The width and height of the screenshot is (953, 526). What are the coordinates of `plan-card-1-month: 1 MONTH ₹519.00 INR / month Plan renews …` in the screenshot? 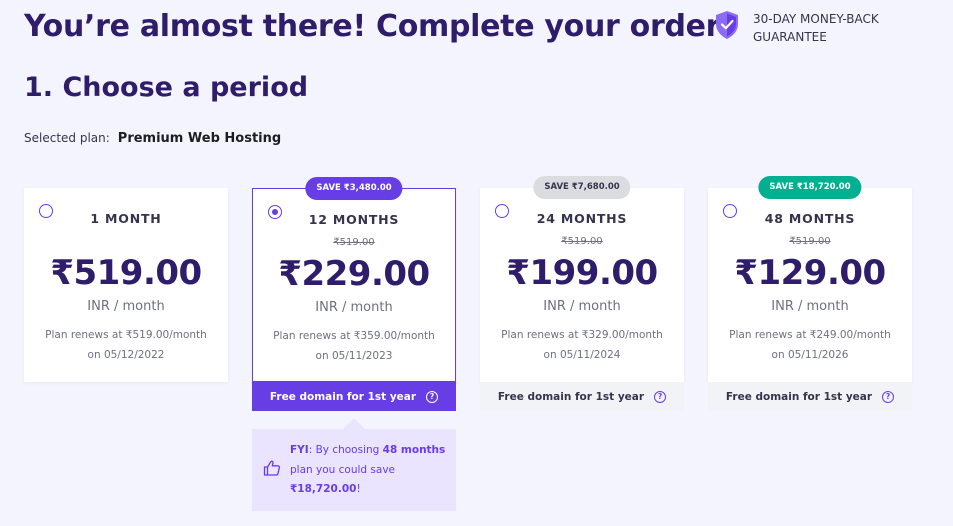 It's located at (126, 285).